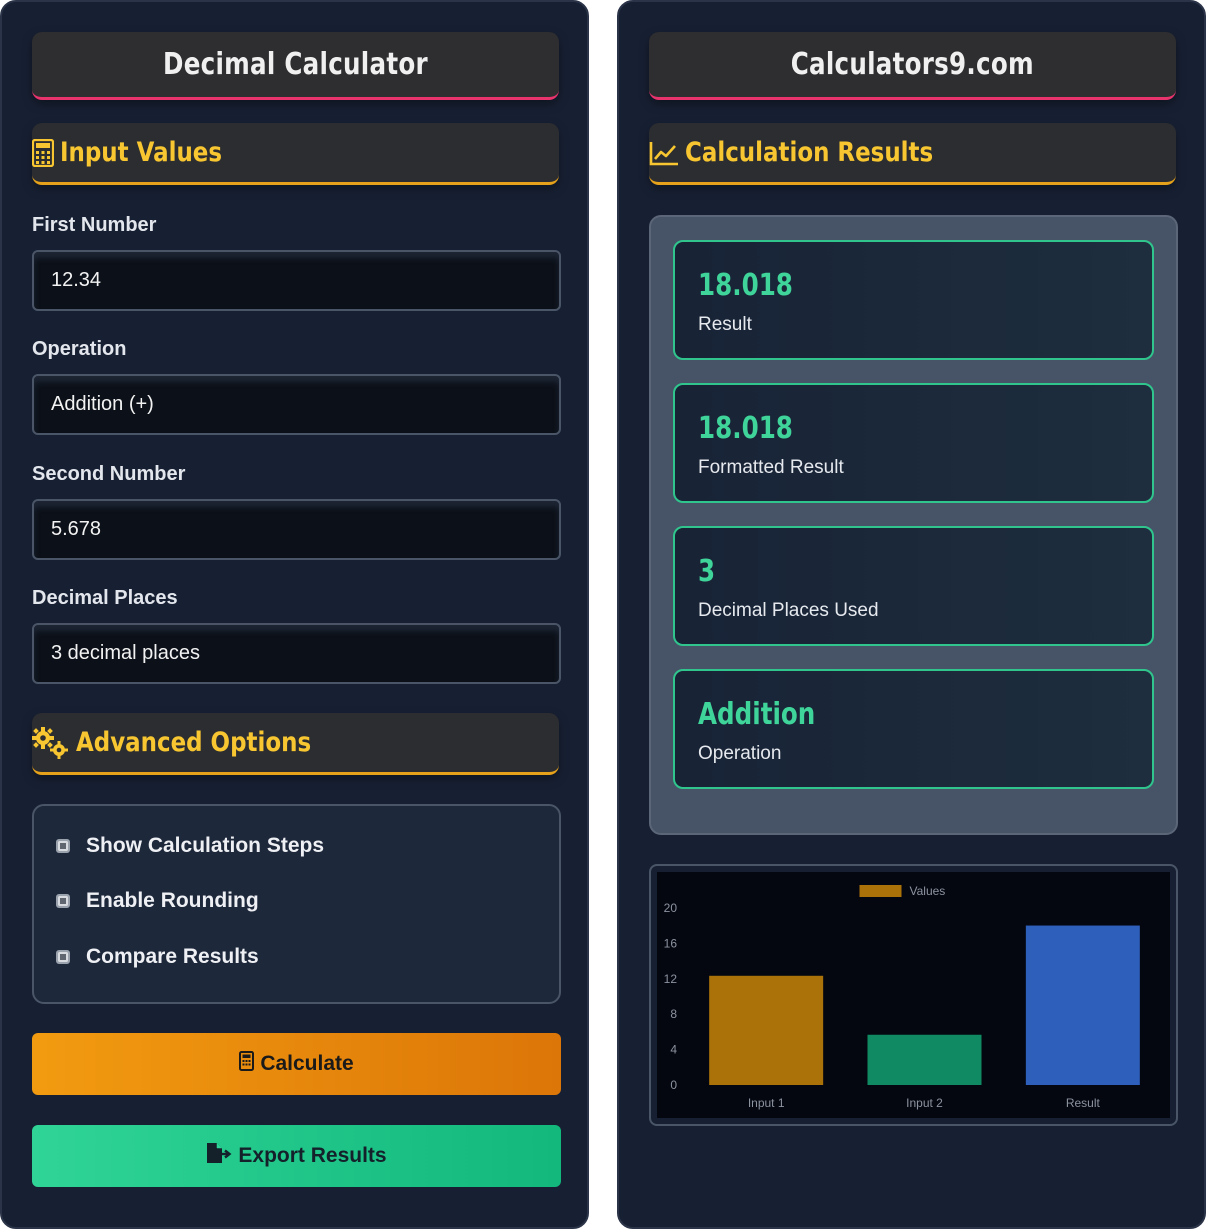 The width and height of the screenshot is (1206, 1229). Describe the element at coordinates (928, 891) in the screenshot. I see `legend-label: Values` at that location.